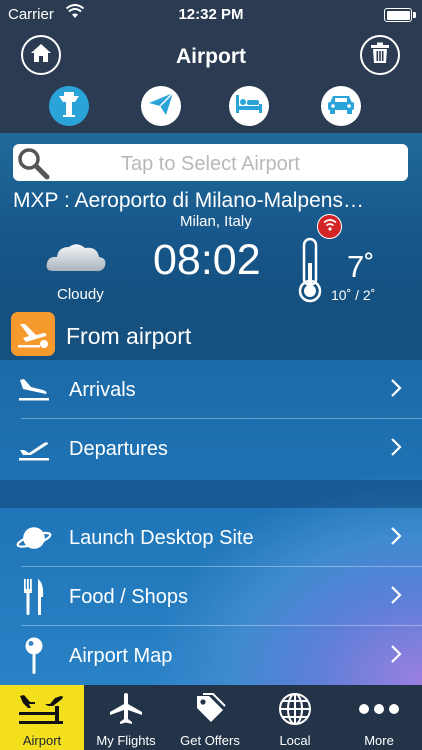 Image resolution: width=422 pixels, height=750 pixels. Describe the element at coordinates (211, 448) in the screenshot. I see `menu-item-departures: Departures` at that location.